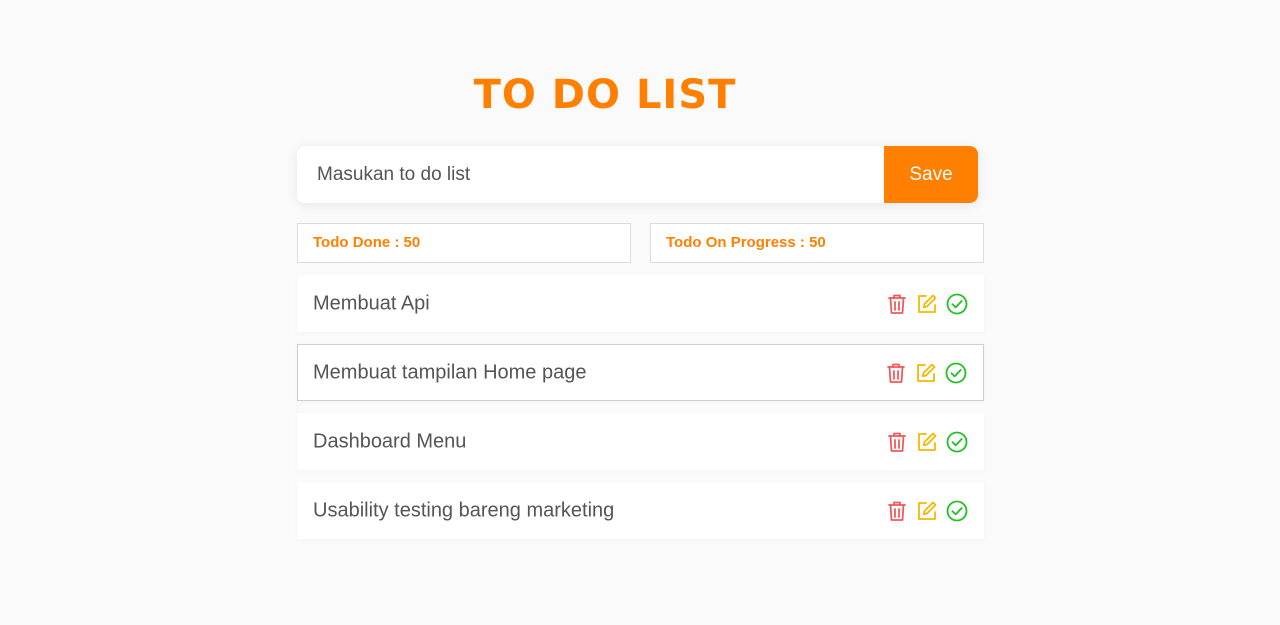  What do you see at coordinates (640, 303) in the screenshot?
I see `todo-item: Membuat Api` at bounding box center [640, 303].